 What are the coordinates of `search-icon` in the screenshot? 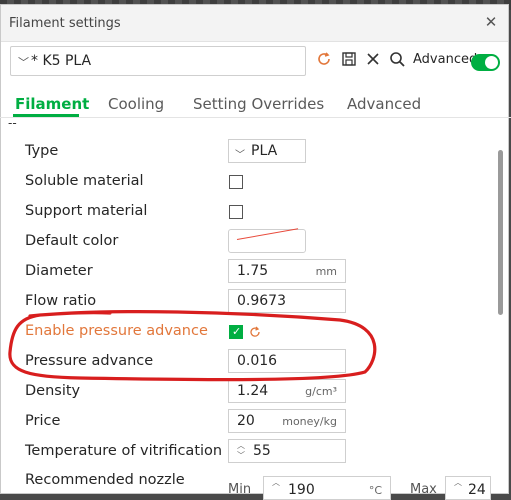 It's located at (397, 59).